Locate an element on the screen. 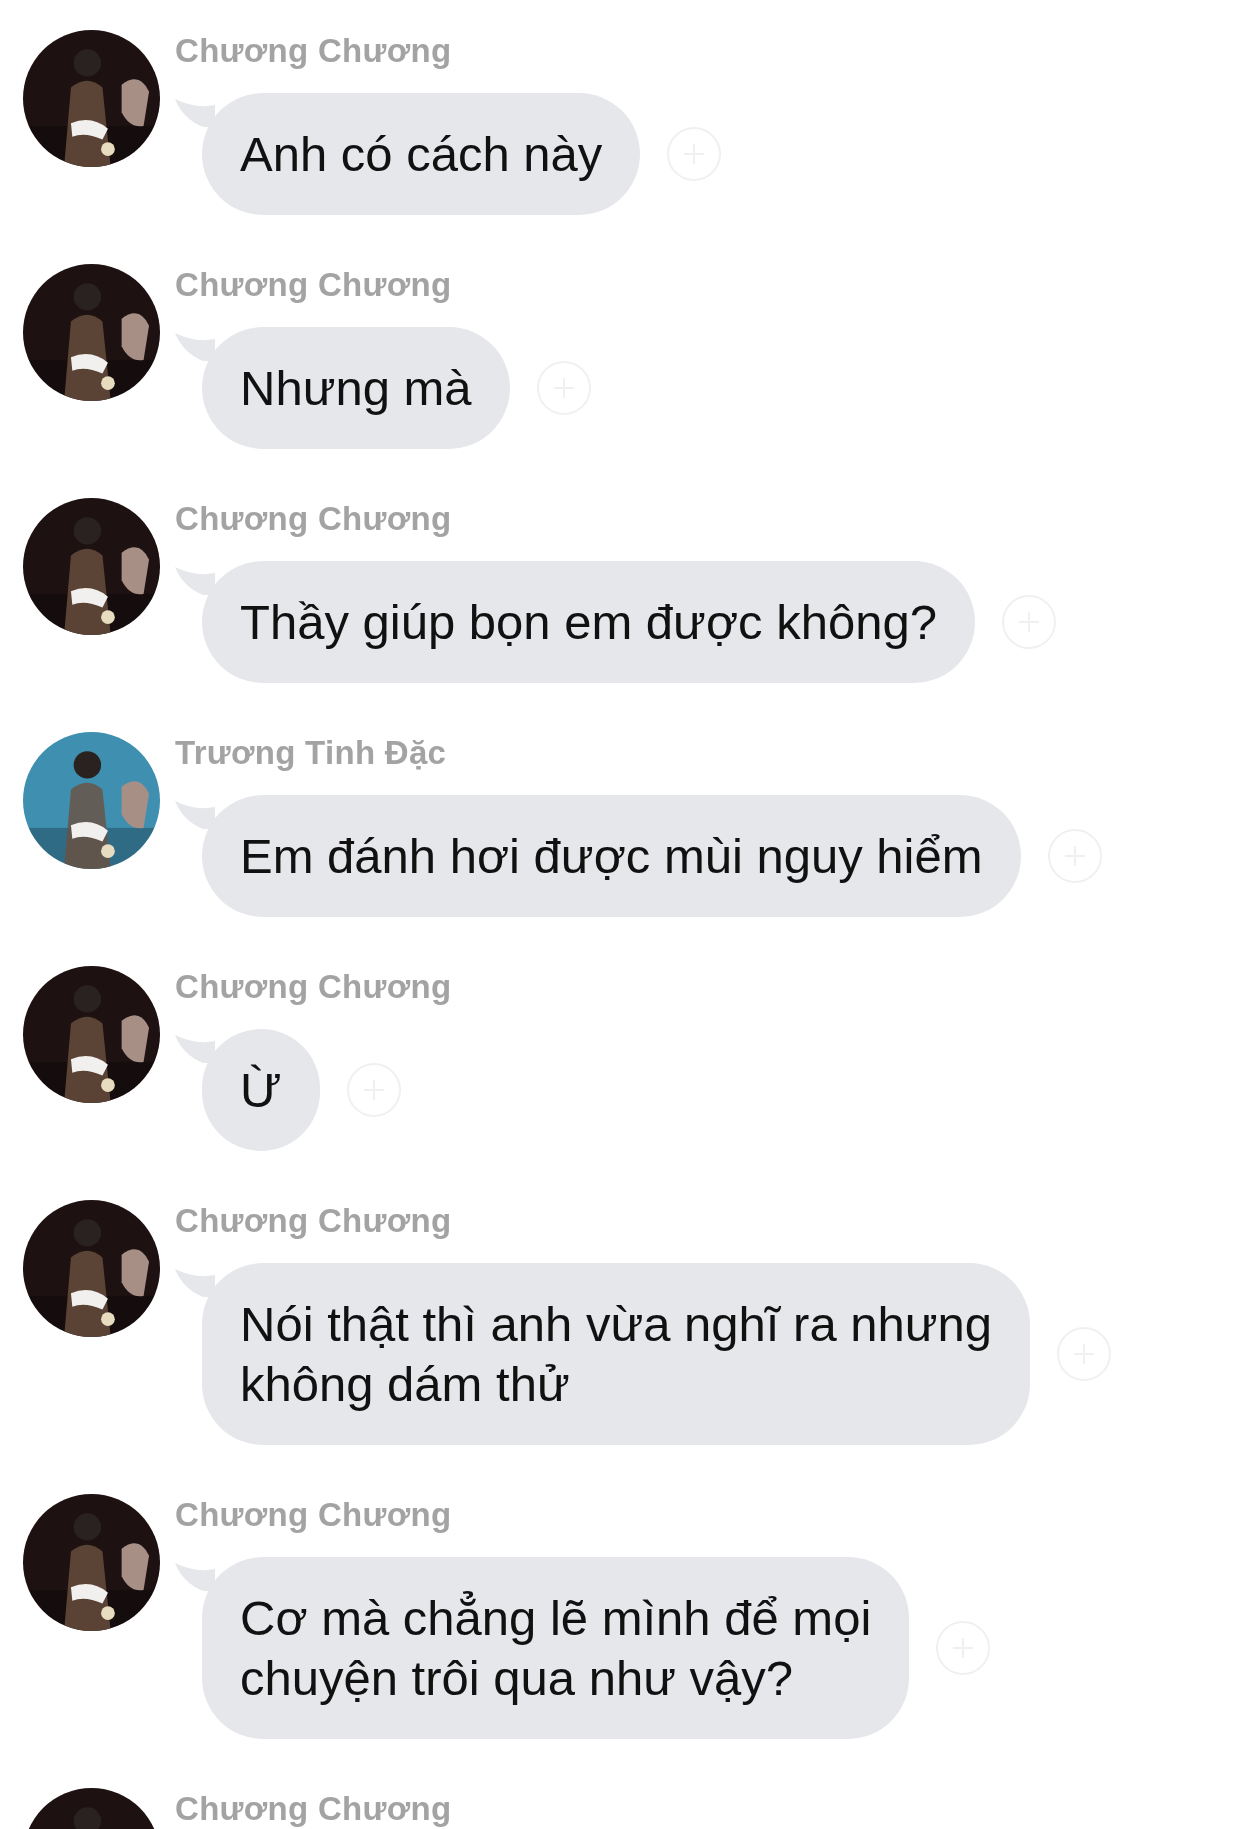 Image resolution: width=1242 pixels, height=1829 pixels. message-bubble: Thầy giúp bọn em được không? is located at coordinates (588, 622).